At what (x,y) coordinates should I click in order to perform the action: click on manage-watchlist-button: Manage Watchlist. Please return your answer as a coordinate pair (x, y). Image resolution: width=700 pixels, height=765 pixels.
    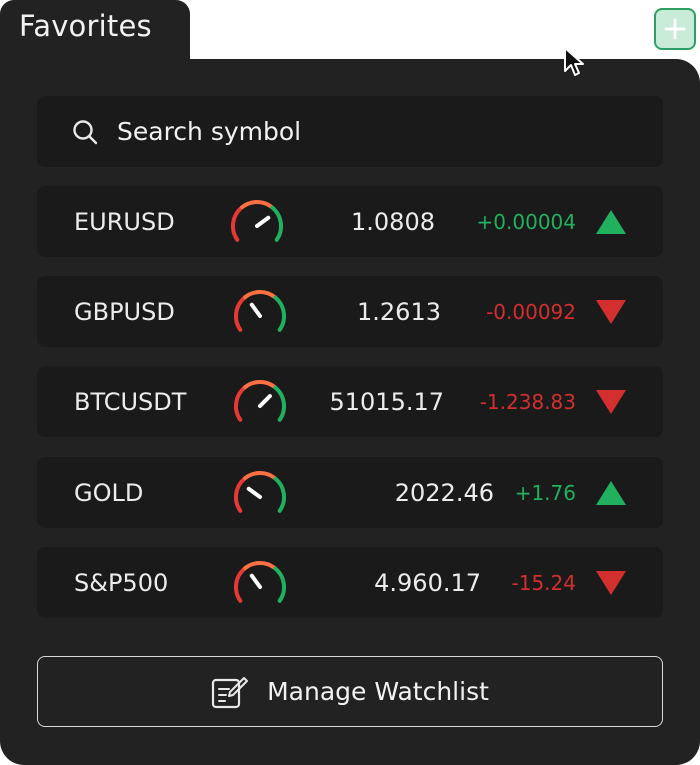
    Looking at the image, I should click on (350, 691).